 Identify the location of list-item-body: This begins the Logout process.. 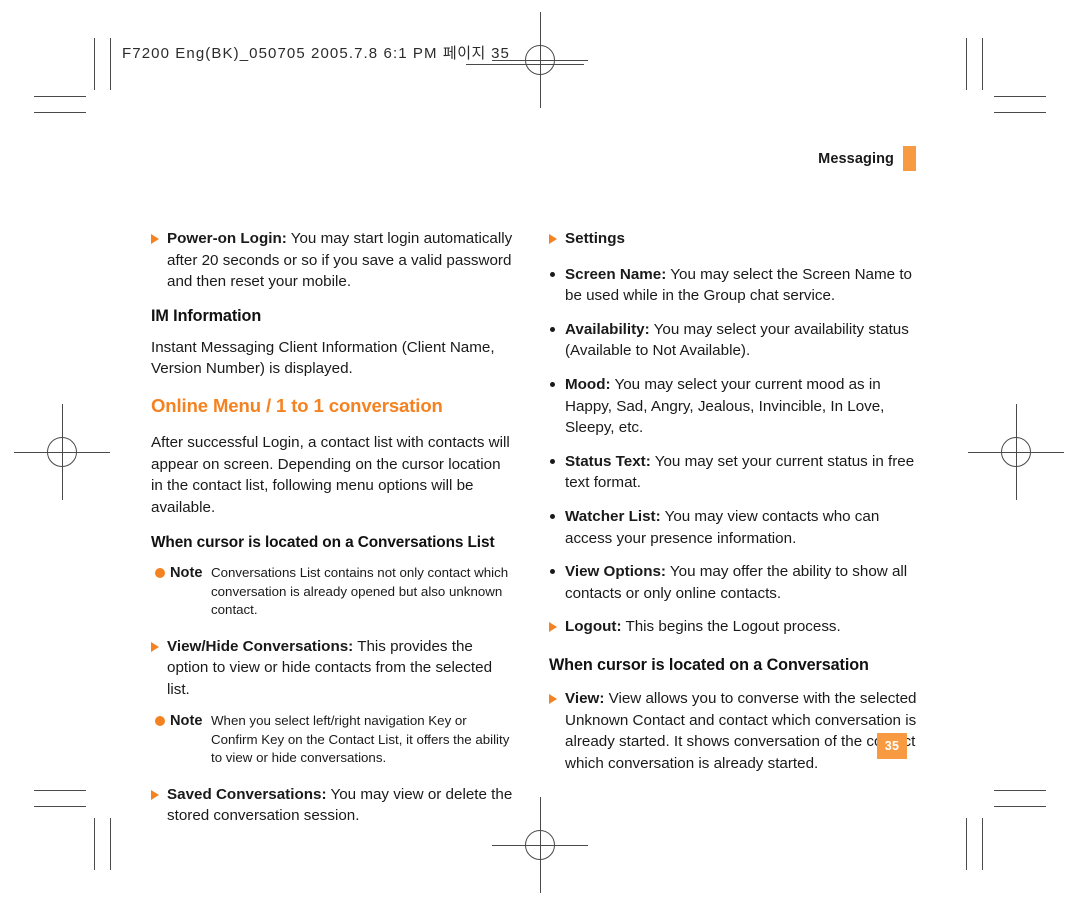
(731, 627).